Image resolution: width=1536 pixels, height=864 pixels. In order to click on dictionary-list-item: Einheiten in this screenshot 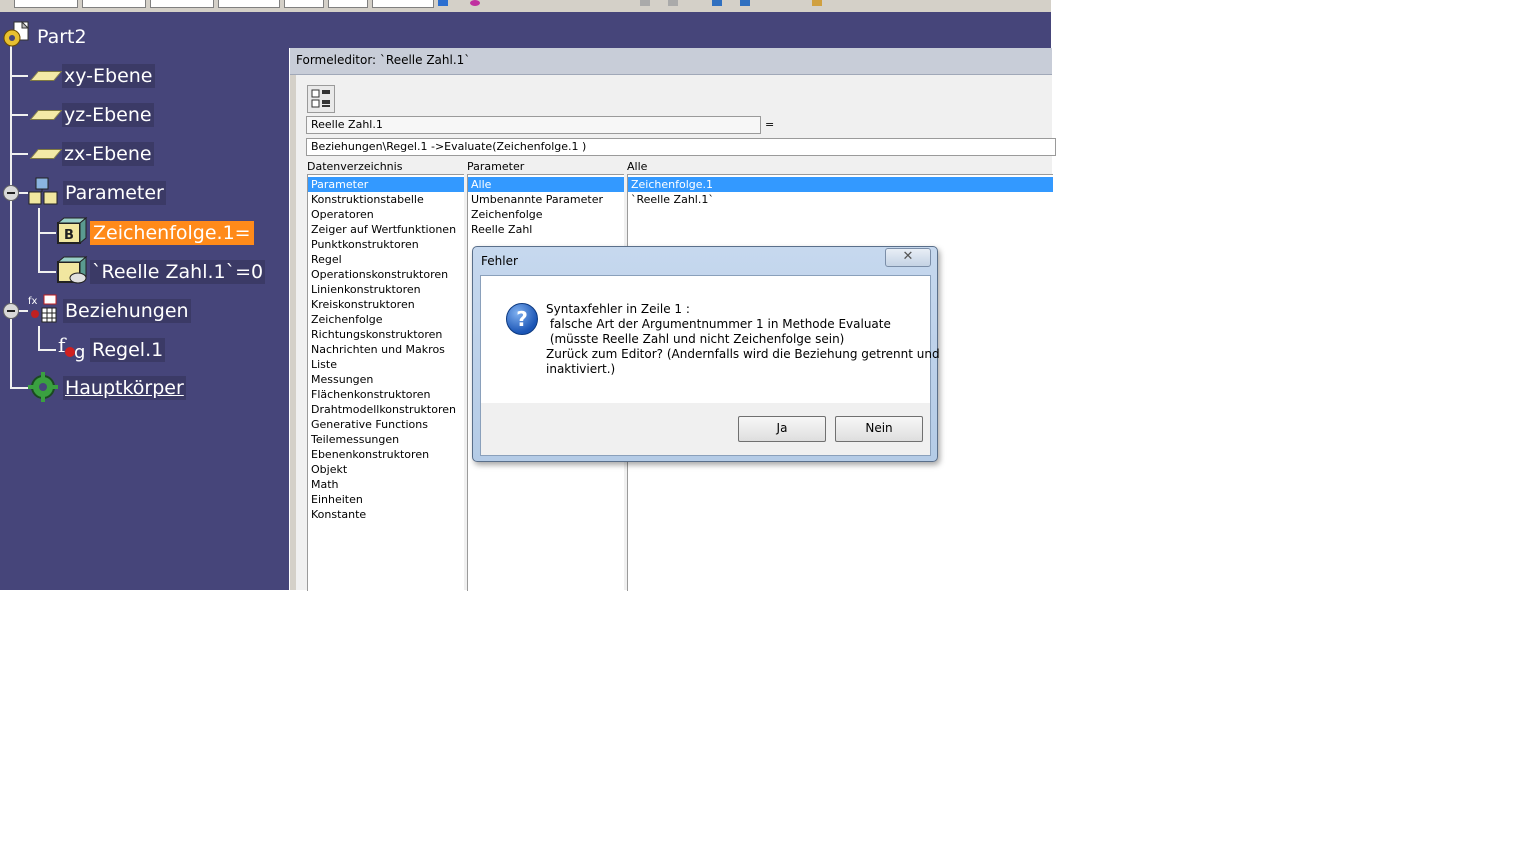, I will do `click(386, 499)`.